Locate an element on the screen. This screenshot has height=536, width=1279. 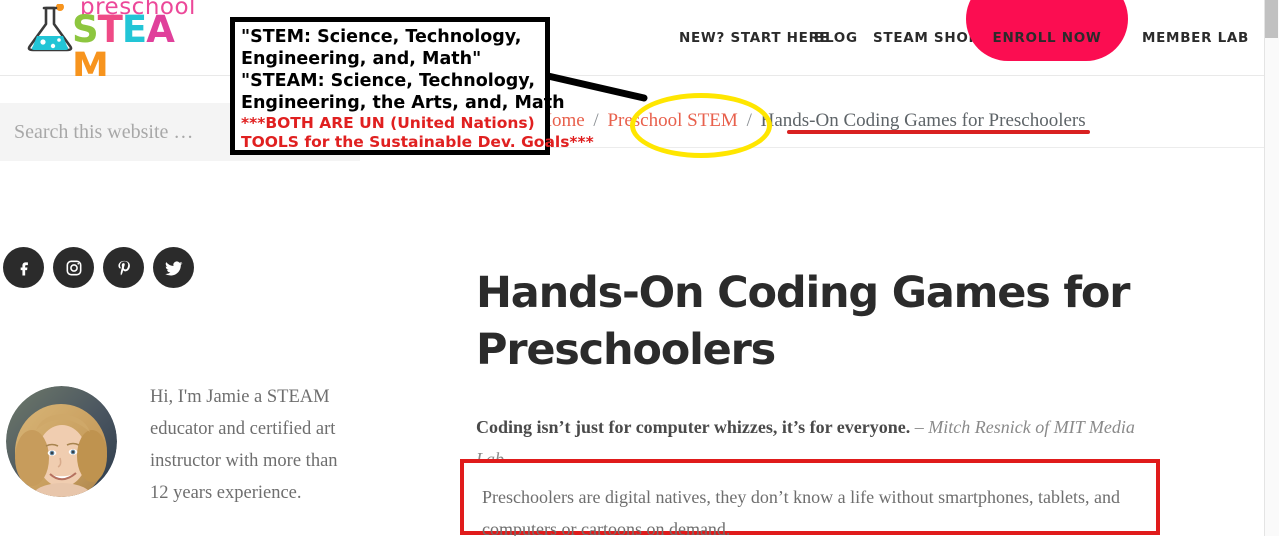
twitter-icon is located at coordinates (173, 268).